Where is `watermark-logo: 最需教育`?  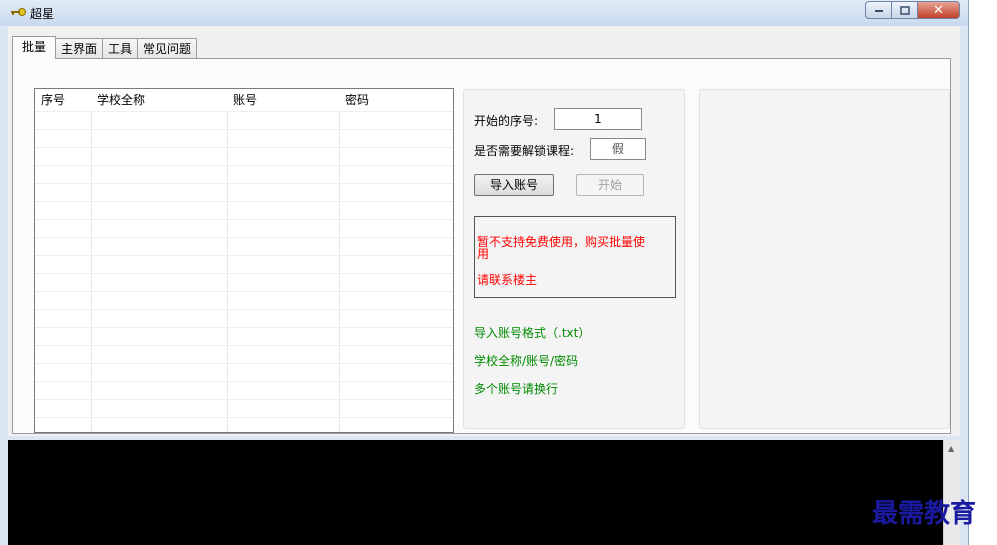 watermark-logo: 最需教育 is located at coordinates (924, 514).